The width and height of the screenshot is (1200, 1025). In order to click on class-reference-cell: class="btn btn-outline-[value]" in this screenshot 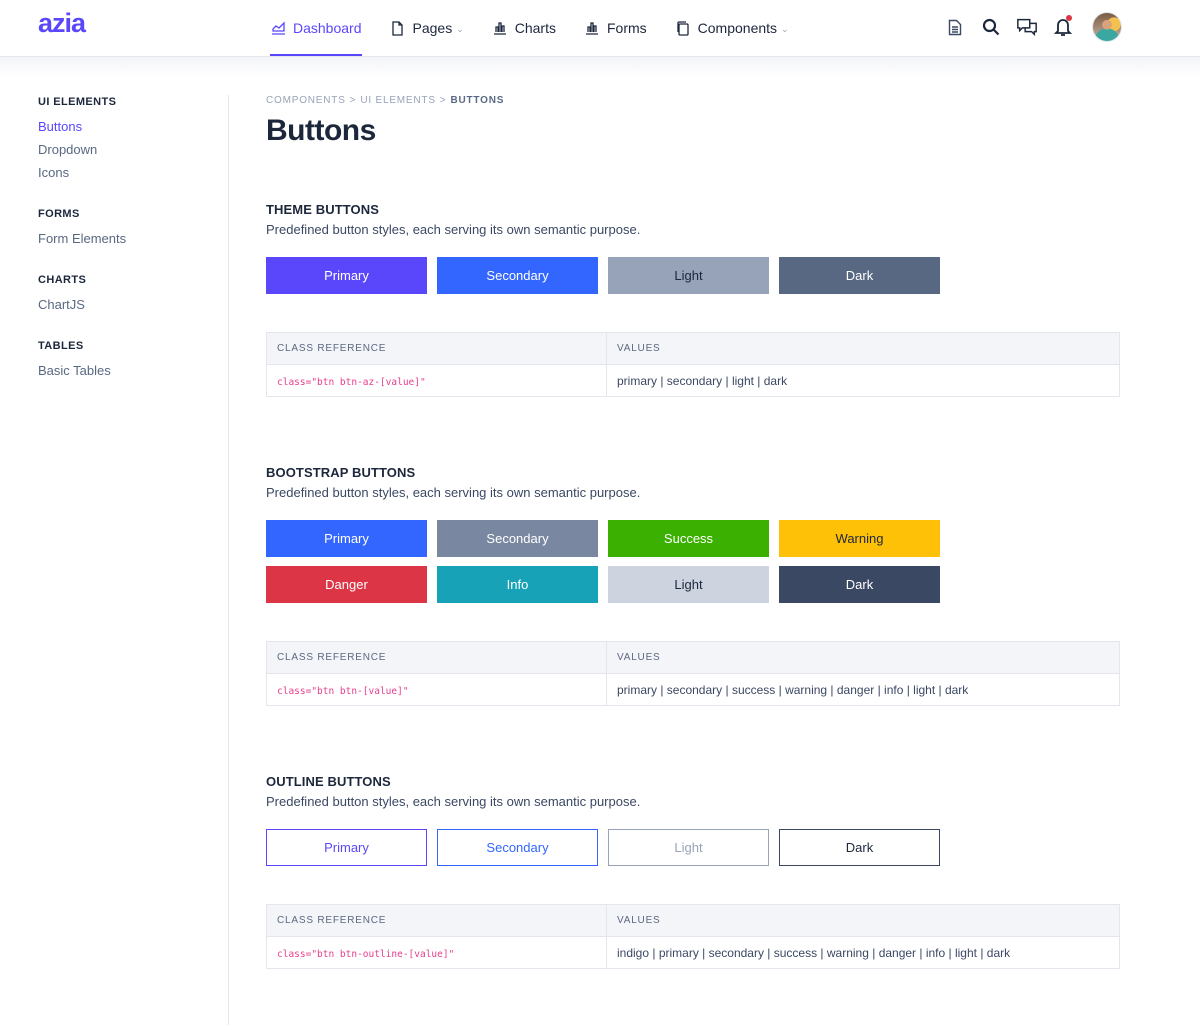, I will do `click(436, 952)`.